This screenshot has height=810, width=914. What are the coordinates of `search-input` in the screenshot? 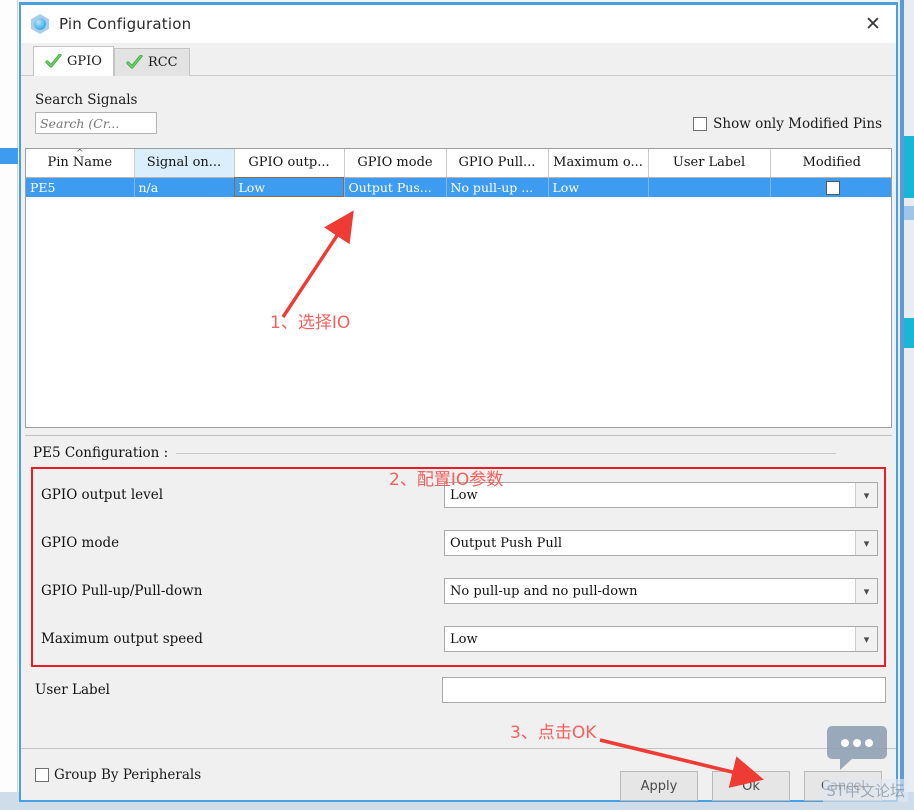 It's located at (96, 123).